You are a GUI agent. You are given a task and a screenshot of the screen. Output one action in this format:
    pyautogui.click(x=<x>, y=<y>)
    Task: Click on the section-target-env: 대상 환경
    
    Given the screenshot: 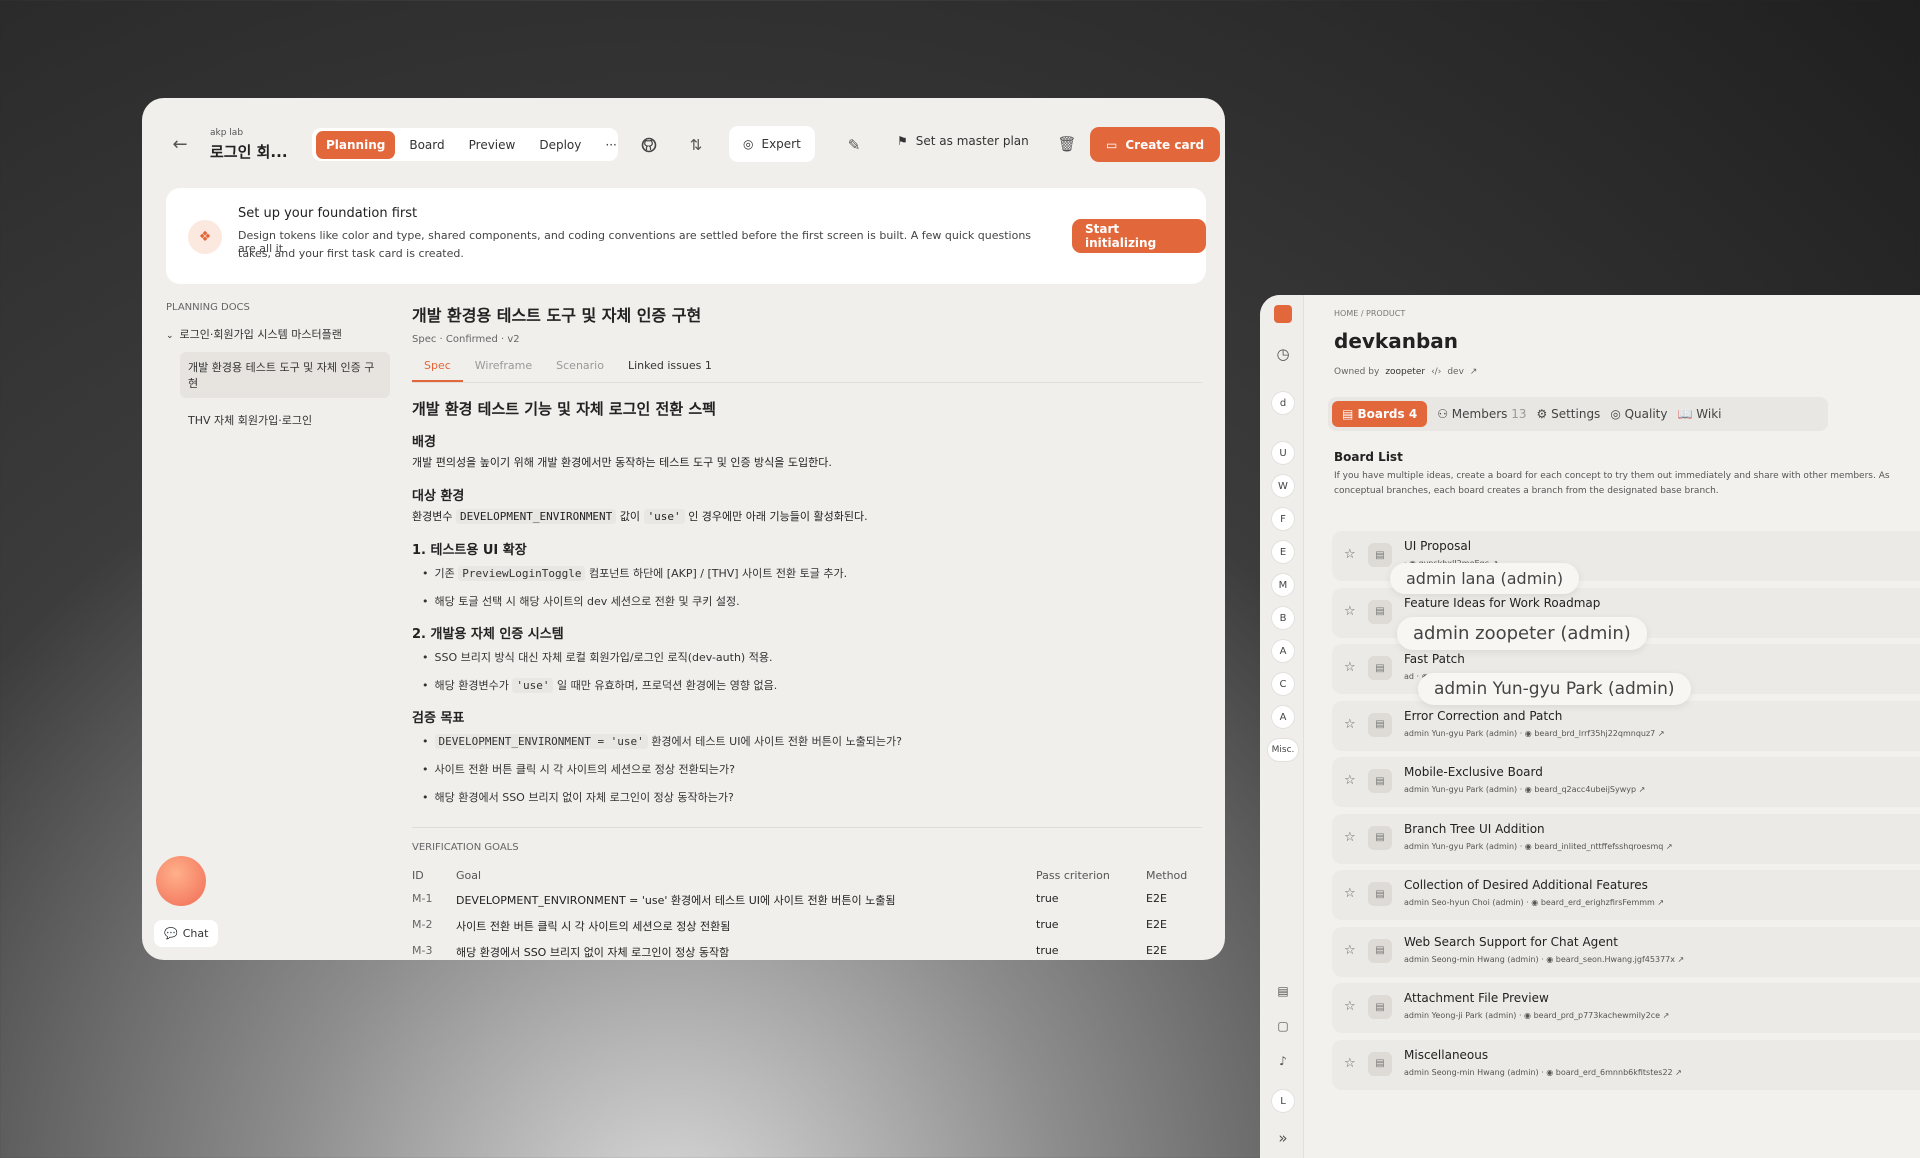 What is the action you would take?
    pyautogui.click(x=438, y=496)
    